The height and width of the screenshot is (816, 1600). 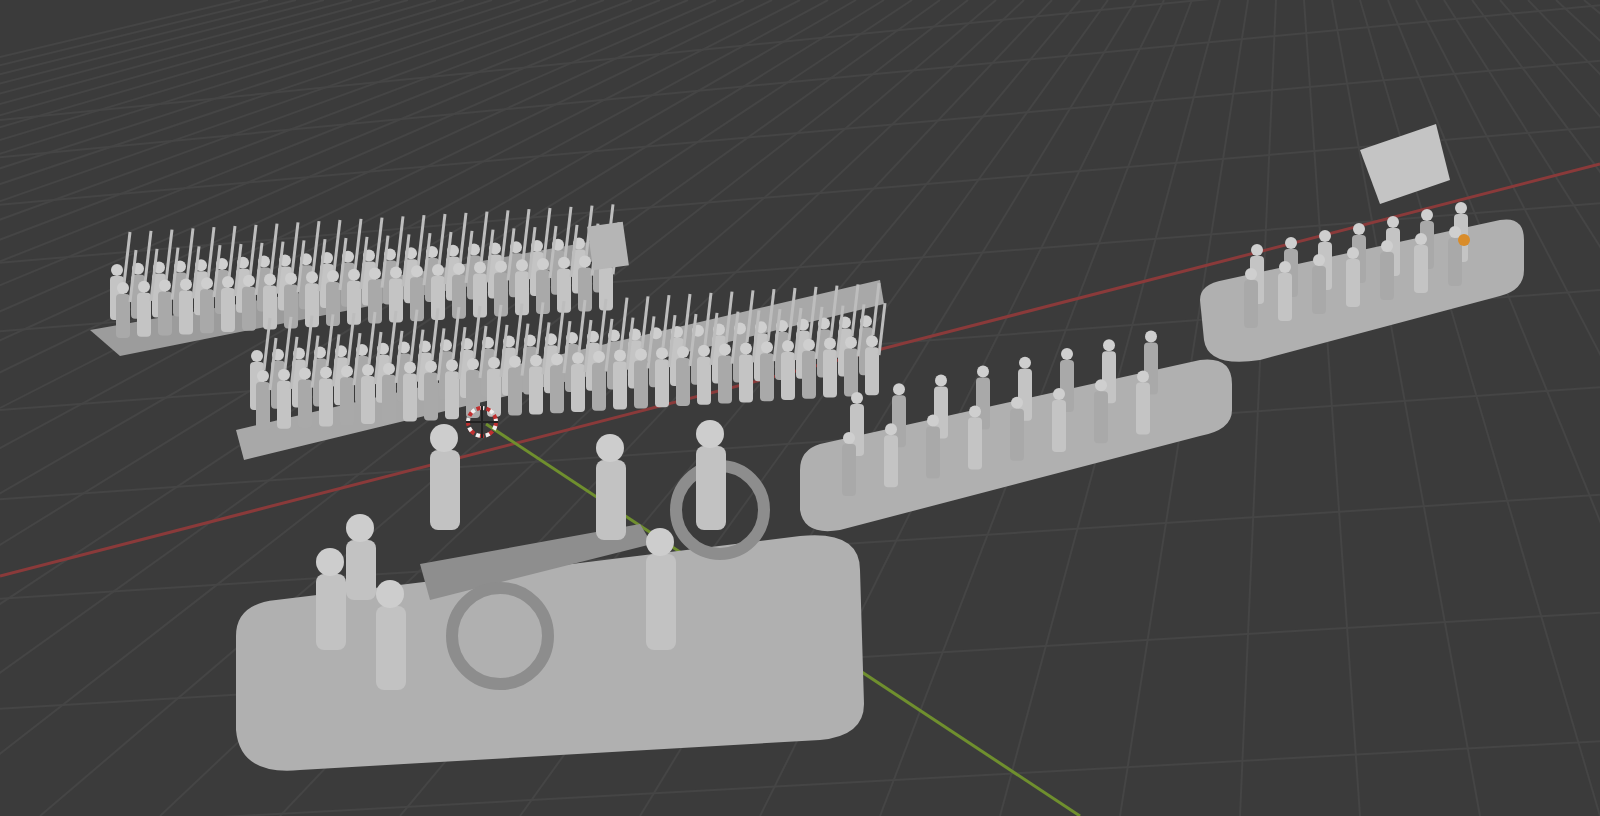 I want to click on 3d-cursor-icon, so click(x=482, y=422).